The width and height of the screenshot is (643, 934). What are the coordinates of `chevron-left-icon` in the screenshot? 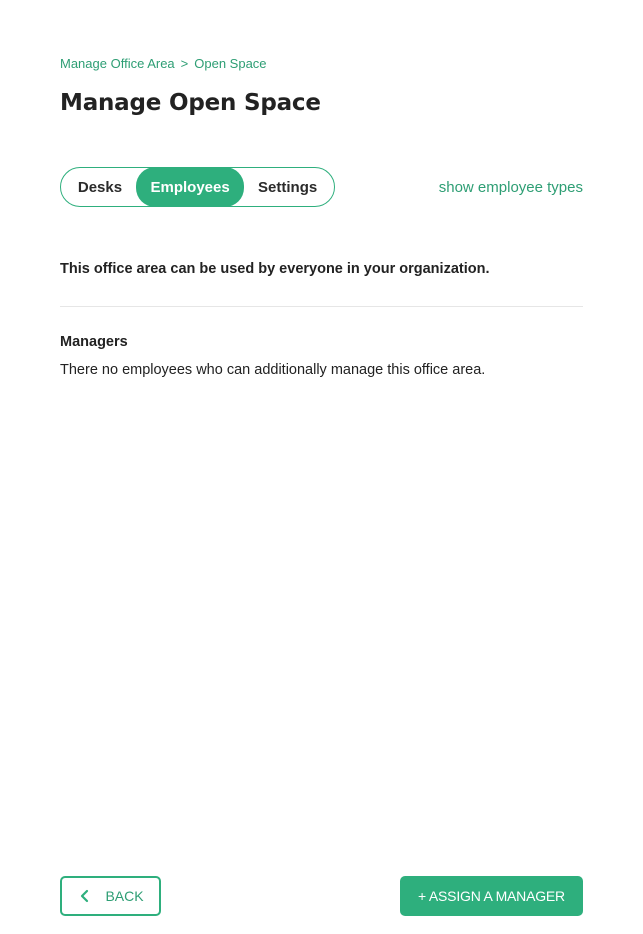 It's located at (85, 896).